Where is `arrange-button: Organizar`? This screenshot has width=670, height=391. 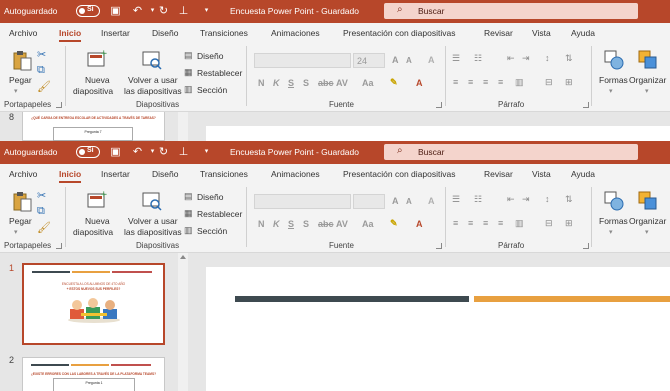 arrange-button: Organizar is located at coordinates (647, 80).